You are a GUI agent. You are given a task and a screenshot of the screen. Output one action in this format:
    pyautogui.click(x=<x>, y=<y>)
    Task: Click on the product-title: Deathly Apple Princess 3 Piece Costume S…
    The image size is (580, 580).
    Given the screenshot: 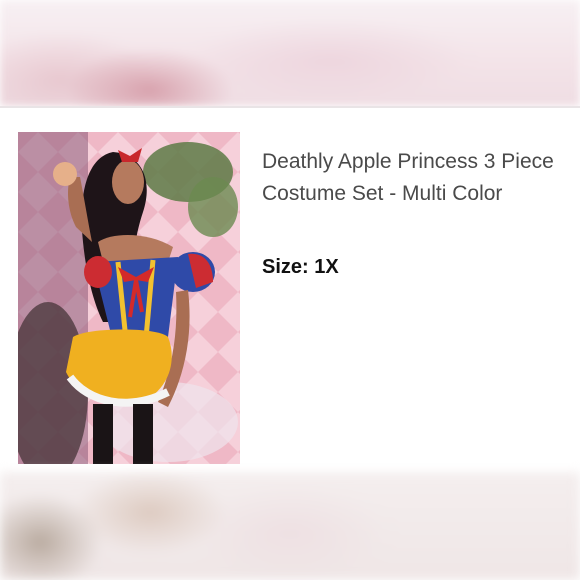 What is the action you would take?
    pyautogui.click(x=412, y=178)
    